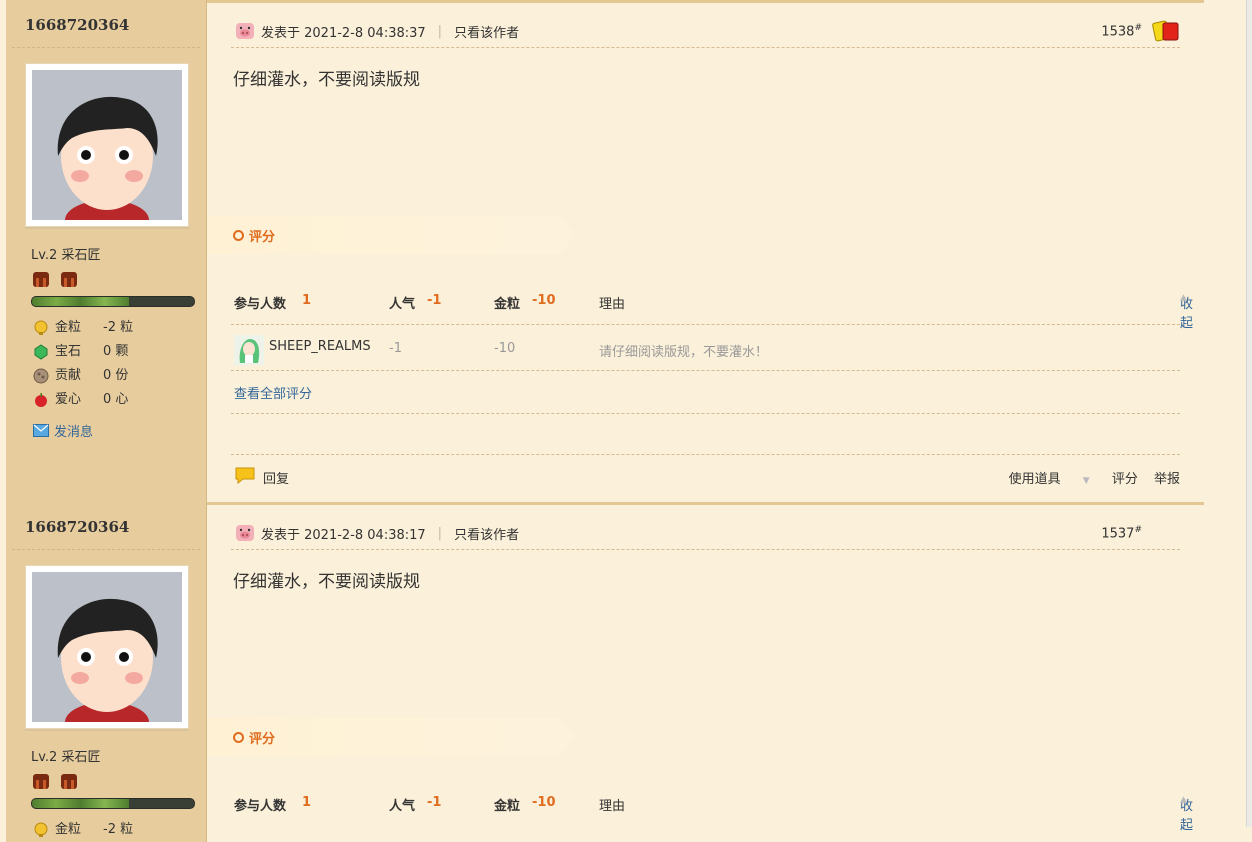 Image resolution: width=1252 pixels, height=842 pixels. What do you see at coordinates (705, 413) in the screenshot?
I see `rating-end-divider` at bounding box center [705, 413].